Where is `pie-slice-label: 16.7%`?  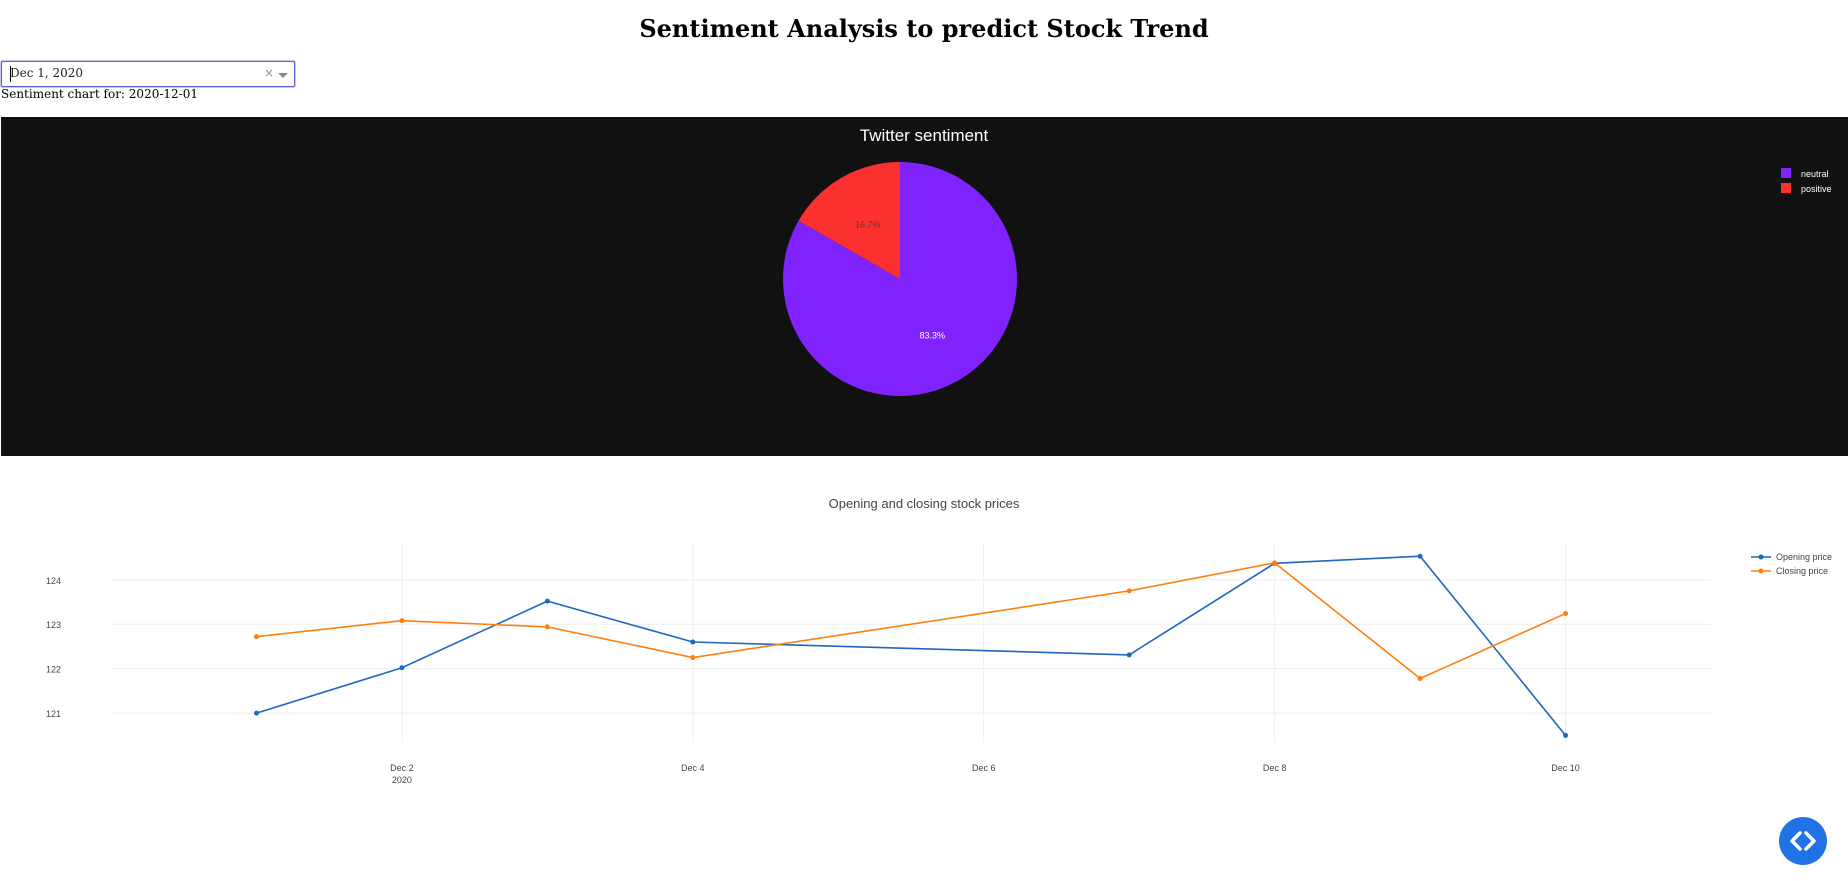 pie-slice-label: 16.7% is located at coordinates (868, 224).